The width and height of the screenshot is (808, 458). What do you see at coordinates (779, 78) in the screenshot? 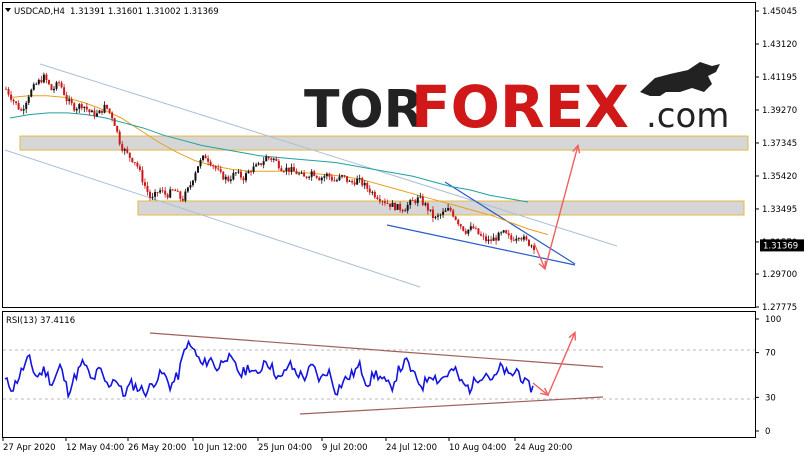
I see `price-tick-label: 1.41195` at bounding box center [779, 78].